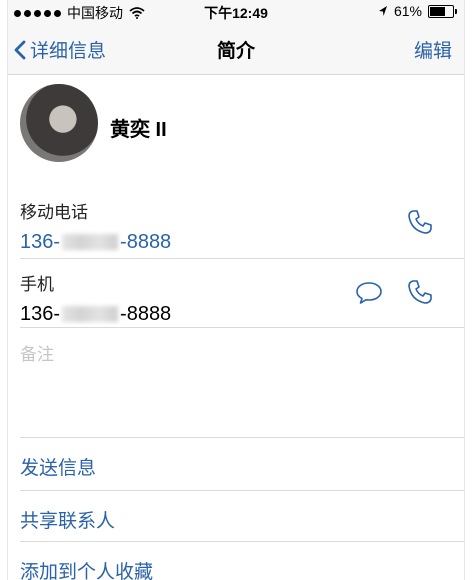  What do you see at coordinates (407, 11) in the screenshot?
I see `battery-percent: 61%` at bounding box center [407, 11].